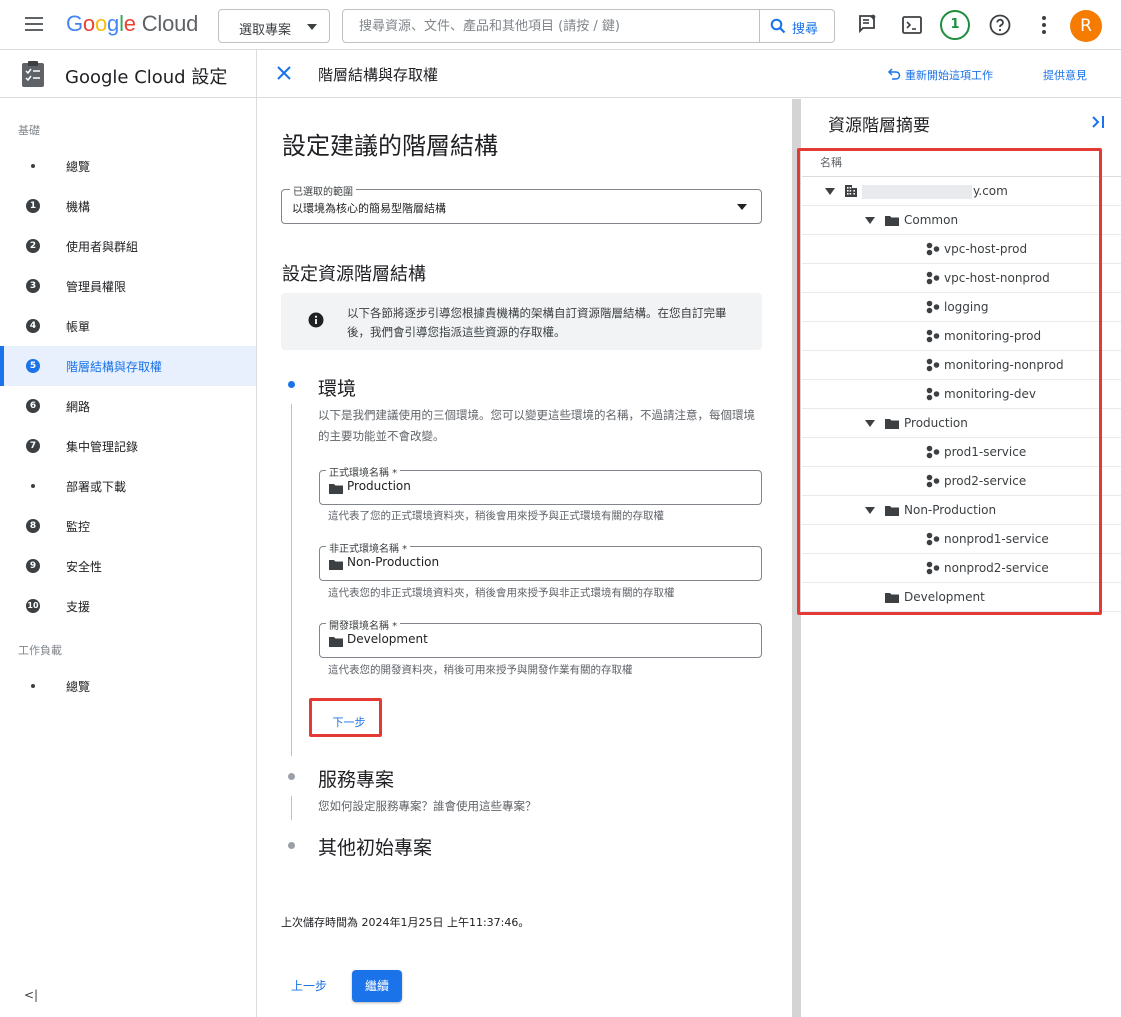  I want to click on sidebar-title: Google Cloud 設定, so click(146, 77).